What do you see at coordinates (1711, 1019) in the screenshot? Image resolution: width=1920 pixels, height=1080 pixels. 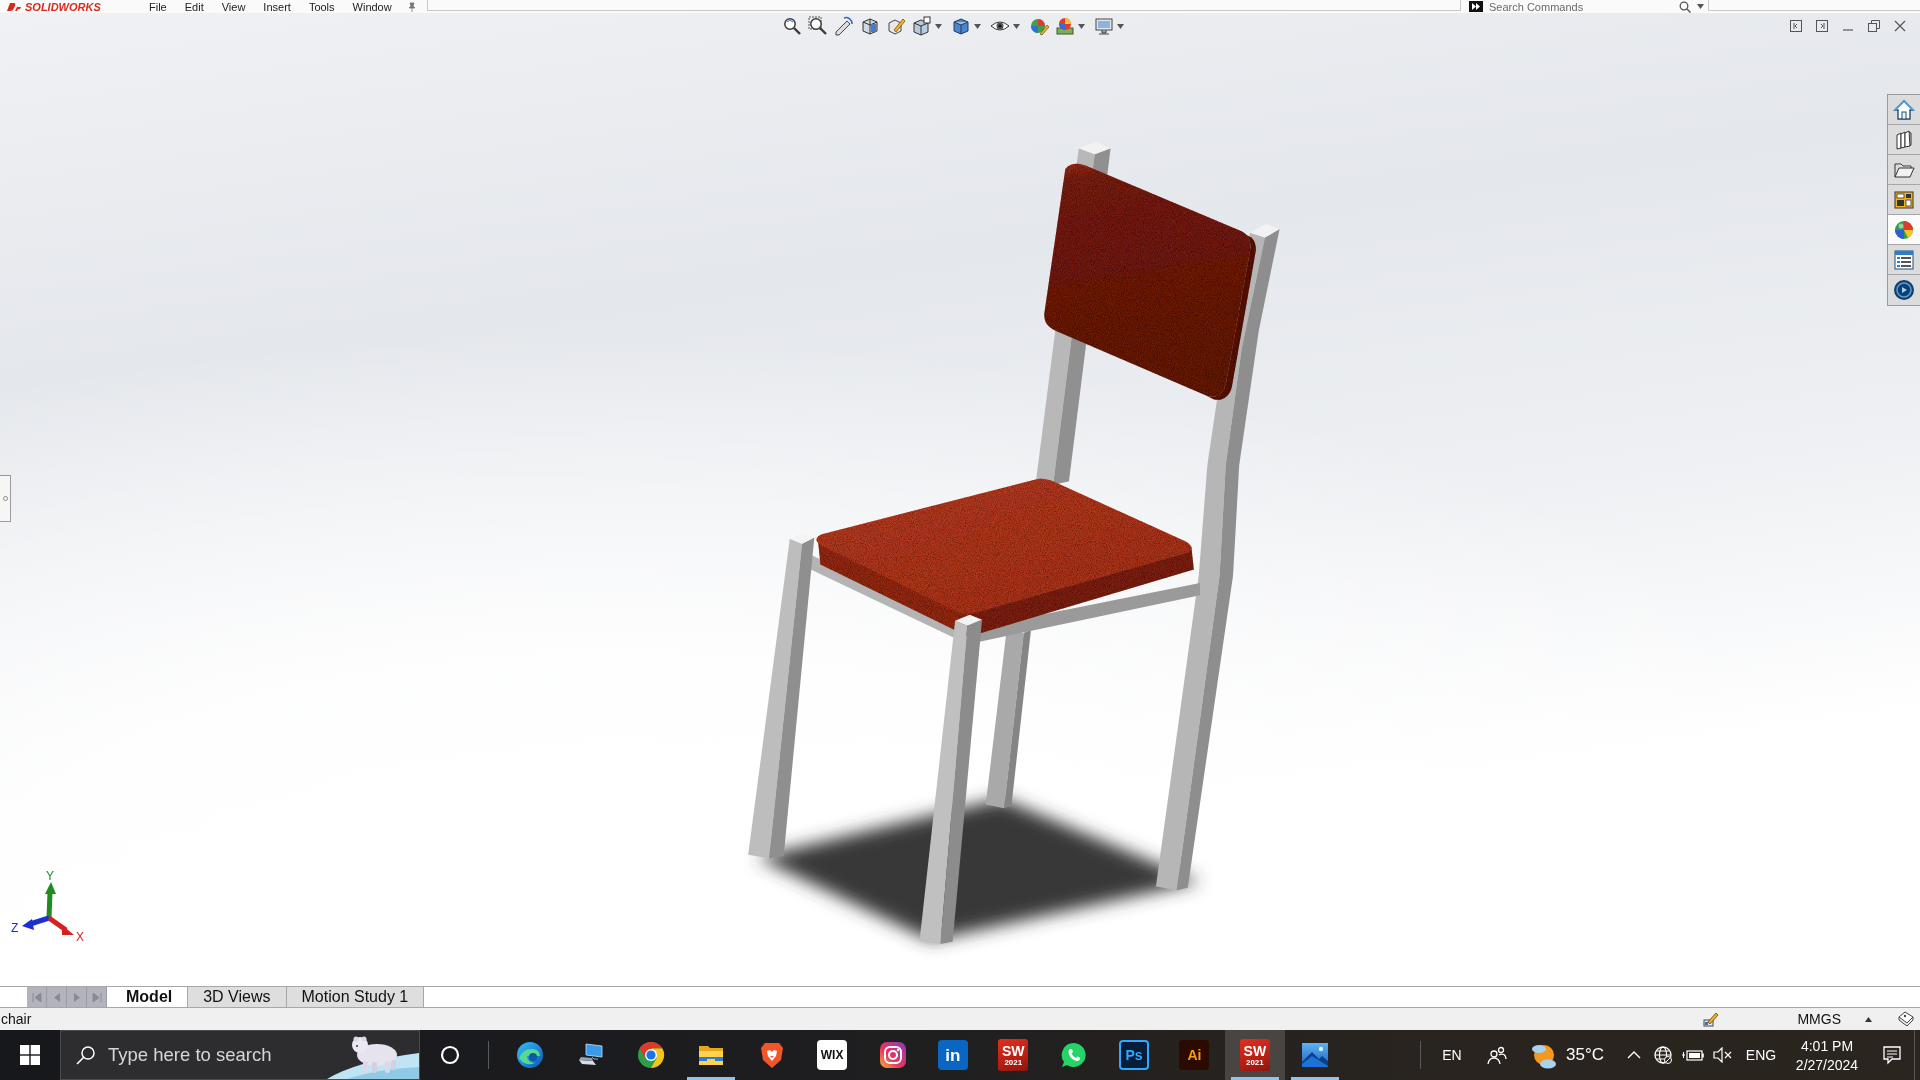 I see `pencil-icon` at bounding box center [1711, 1019].